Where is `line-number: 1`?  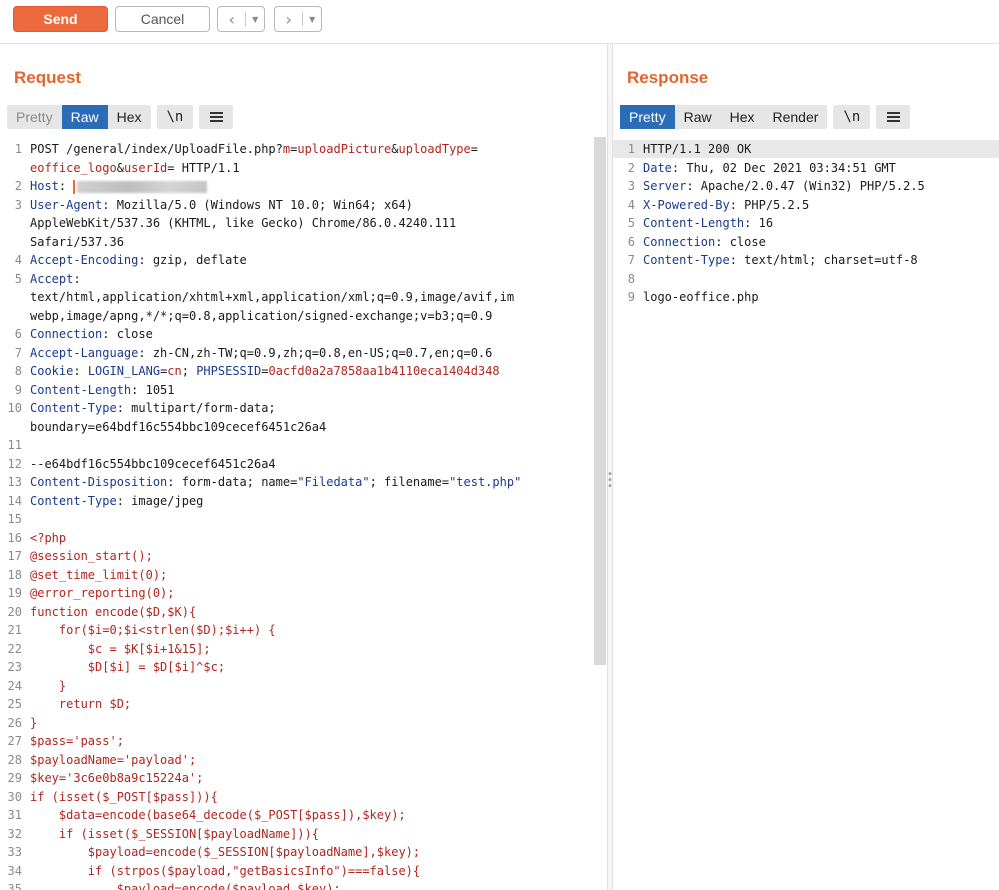
line-number: 1 is located at coordinates (18, 149).